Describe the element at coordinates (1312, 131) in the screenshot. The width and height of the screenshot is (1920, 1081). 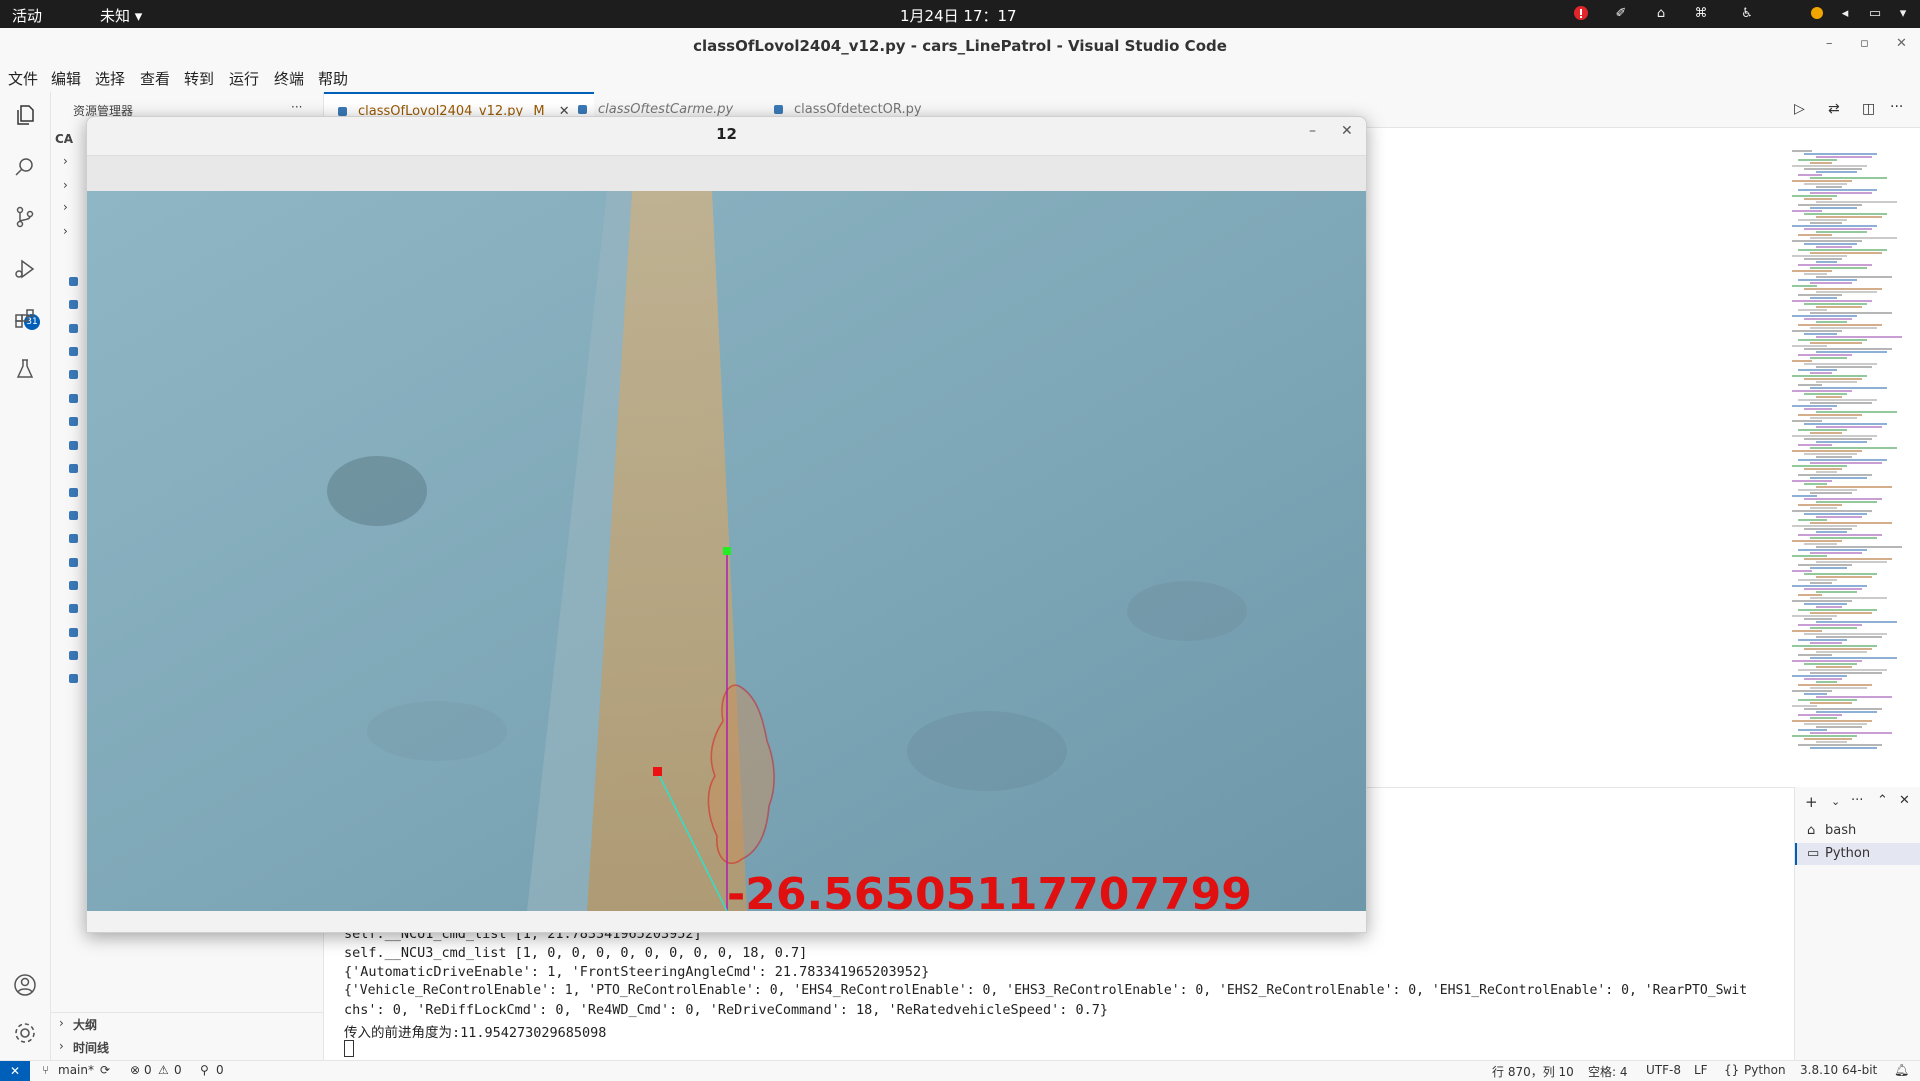
I see `cv-minimize-icon: –` at that location.